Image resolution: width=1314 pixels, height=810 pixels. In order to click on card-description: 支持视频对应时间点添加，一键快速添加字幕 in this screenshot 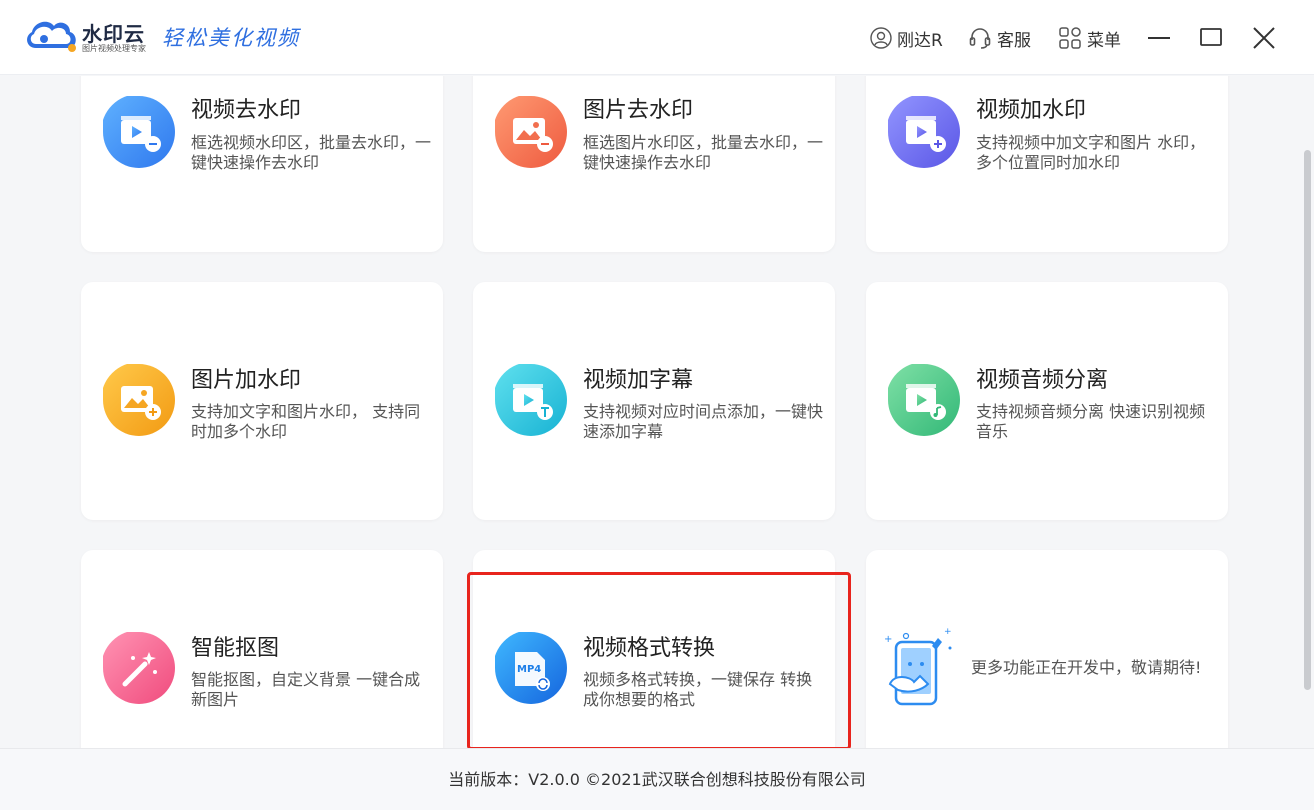, I will do `click(703, 421)`.